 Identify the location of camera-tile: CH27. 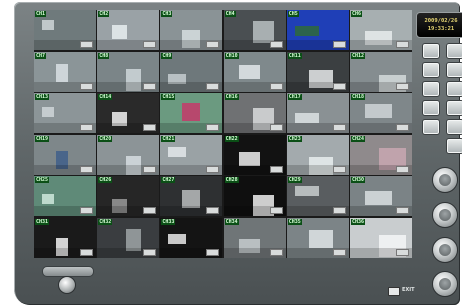
(191, 196).